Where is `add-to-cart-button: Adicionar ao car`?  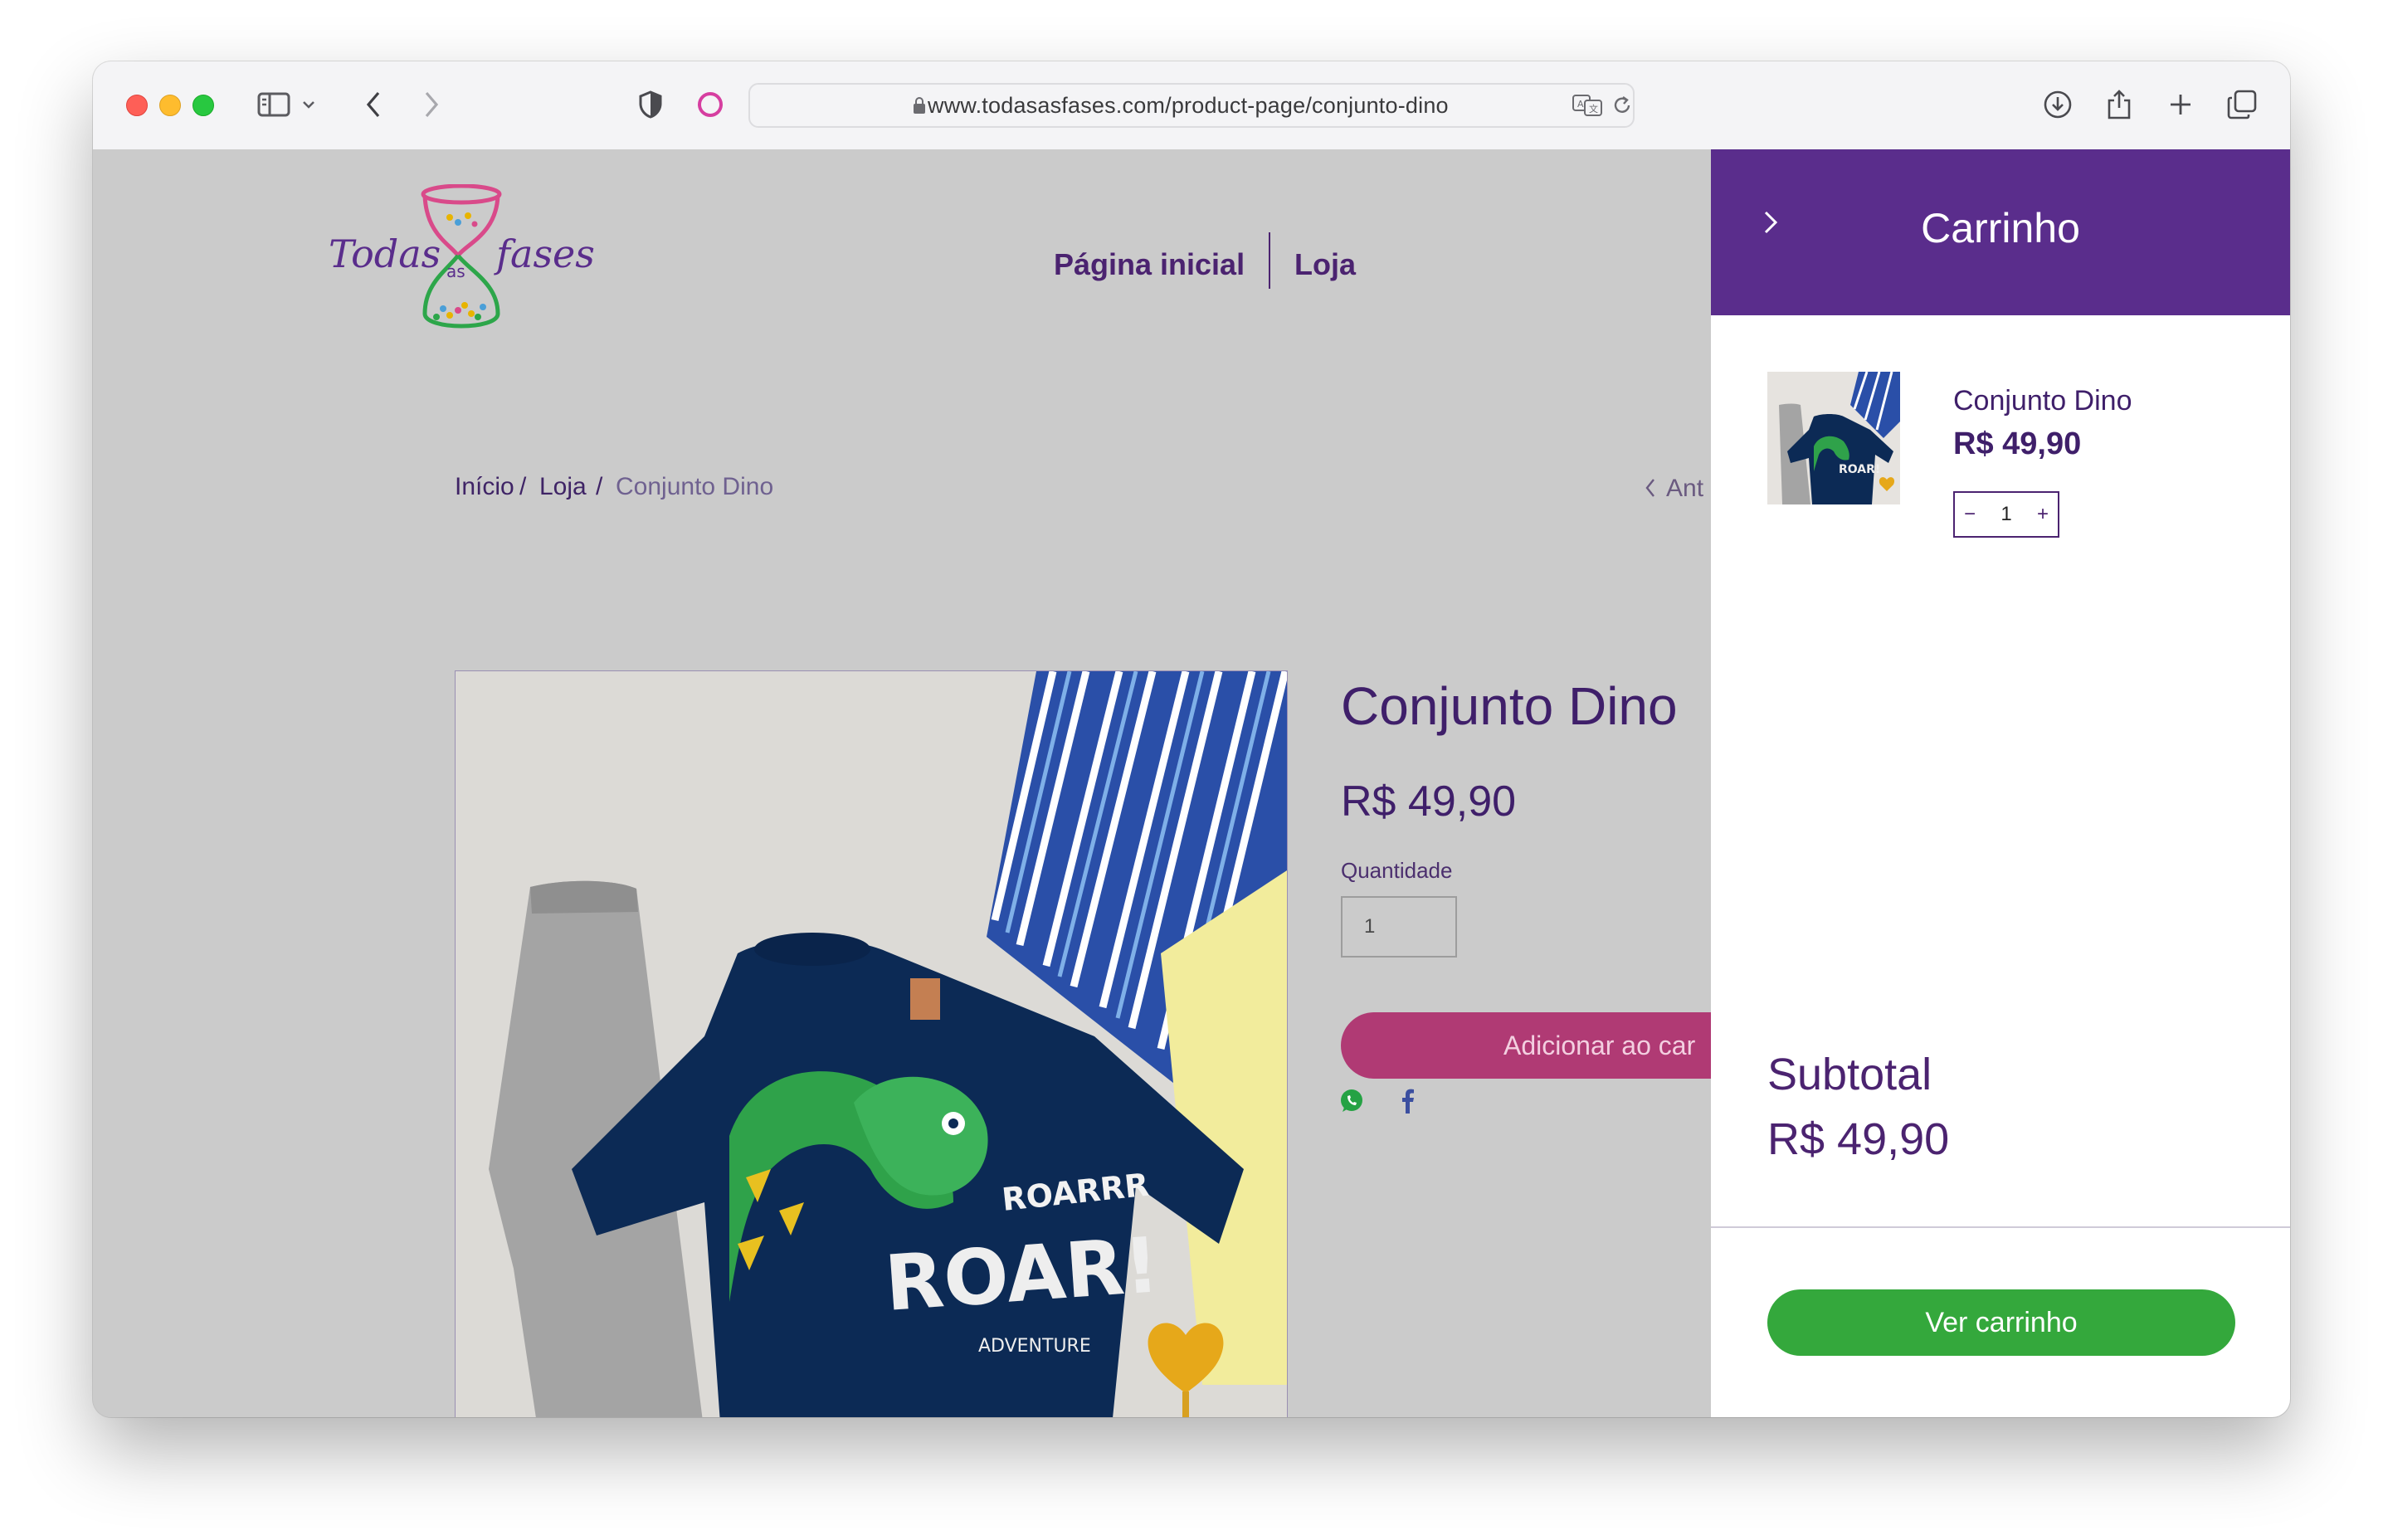 add-to-cart-button: Adicionar ao car is located at coordinates (1556, 1045).